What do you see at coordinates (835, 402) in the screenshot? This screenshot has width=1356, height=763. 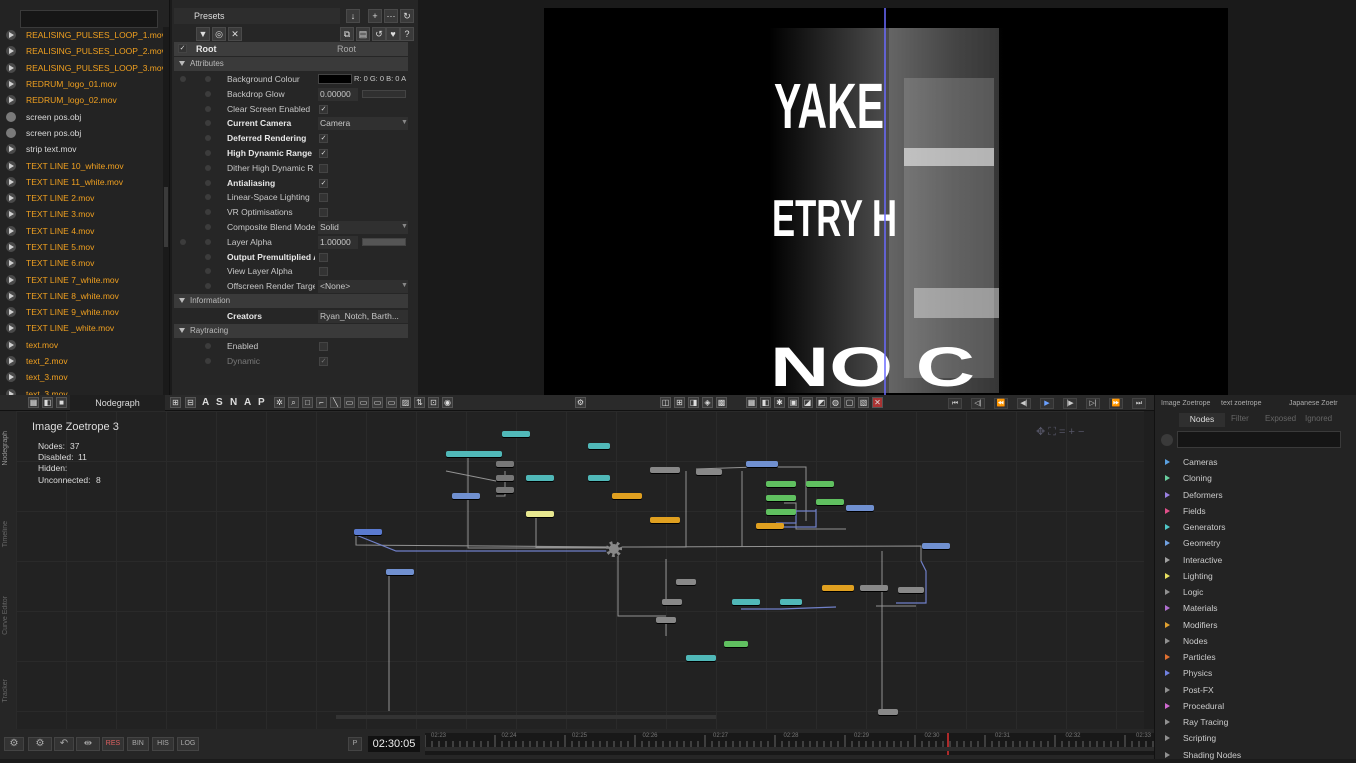 I see `view12-icon: ◍` at bounding box center [835, 402].